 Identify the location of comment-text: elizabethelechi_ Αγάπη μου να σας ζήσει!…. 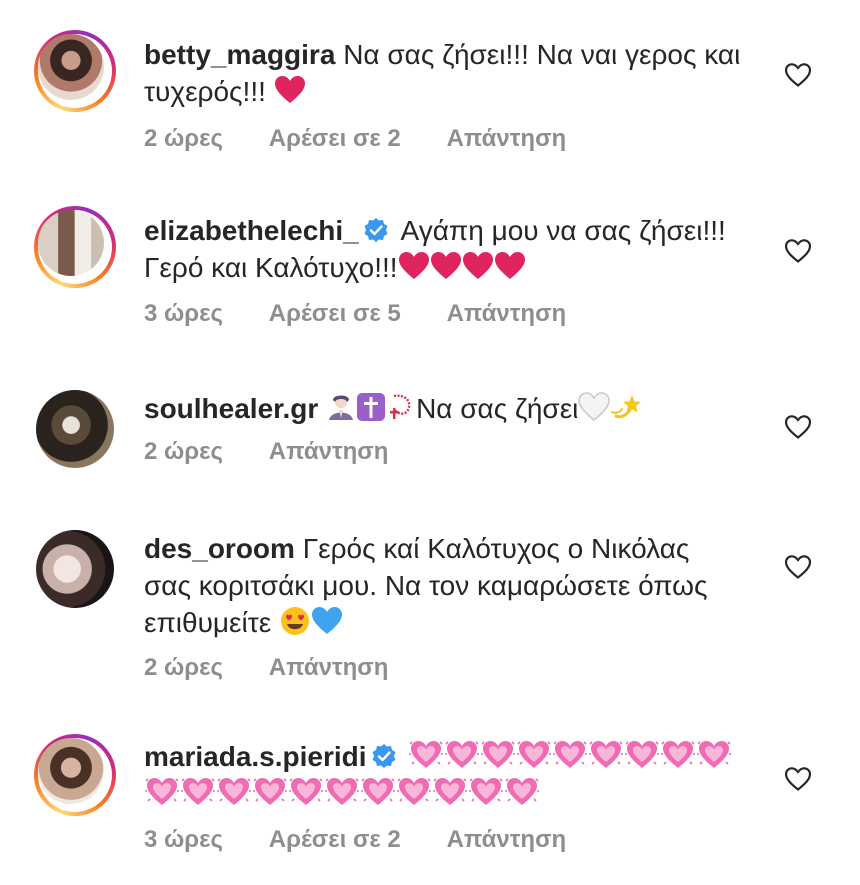
(444, 249).